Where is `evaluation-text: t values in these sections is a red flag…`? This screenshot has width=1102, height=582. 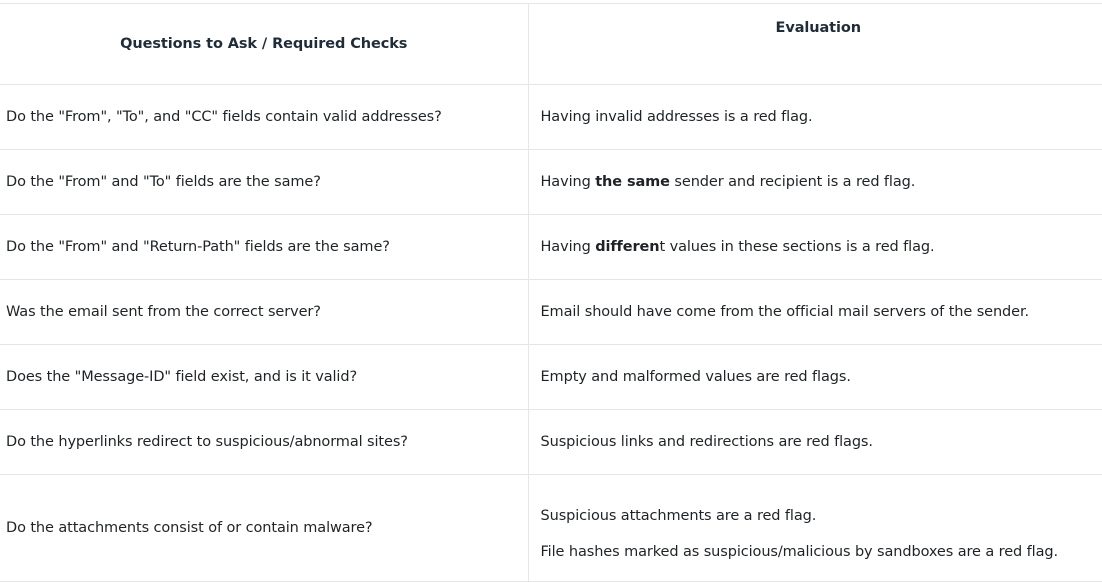 evaluation-text: t values in these sections is a red flag… is located at coordinates (797, 247).